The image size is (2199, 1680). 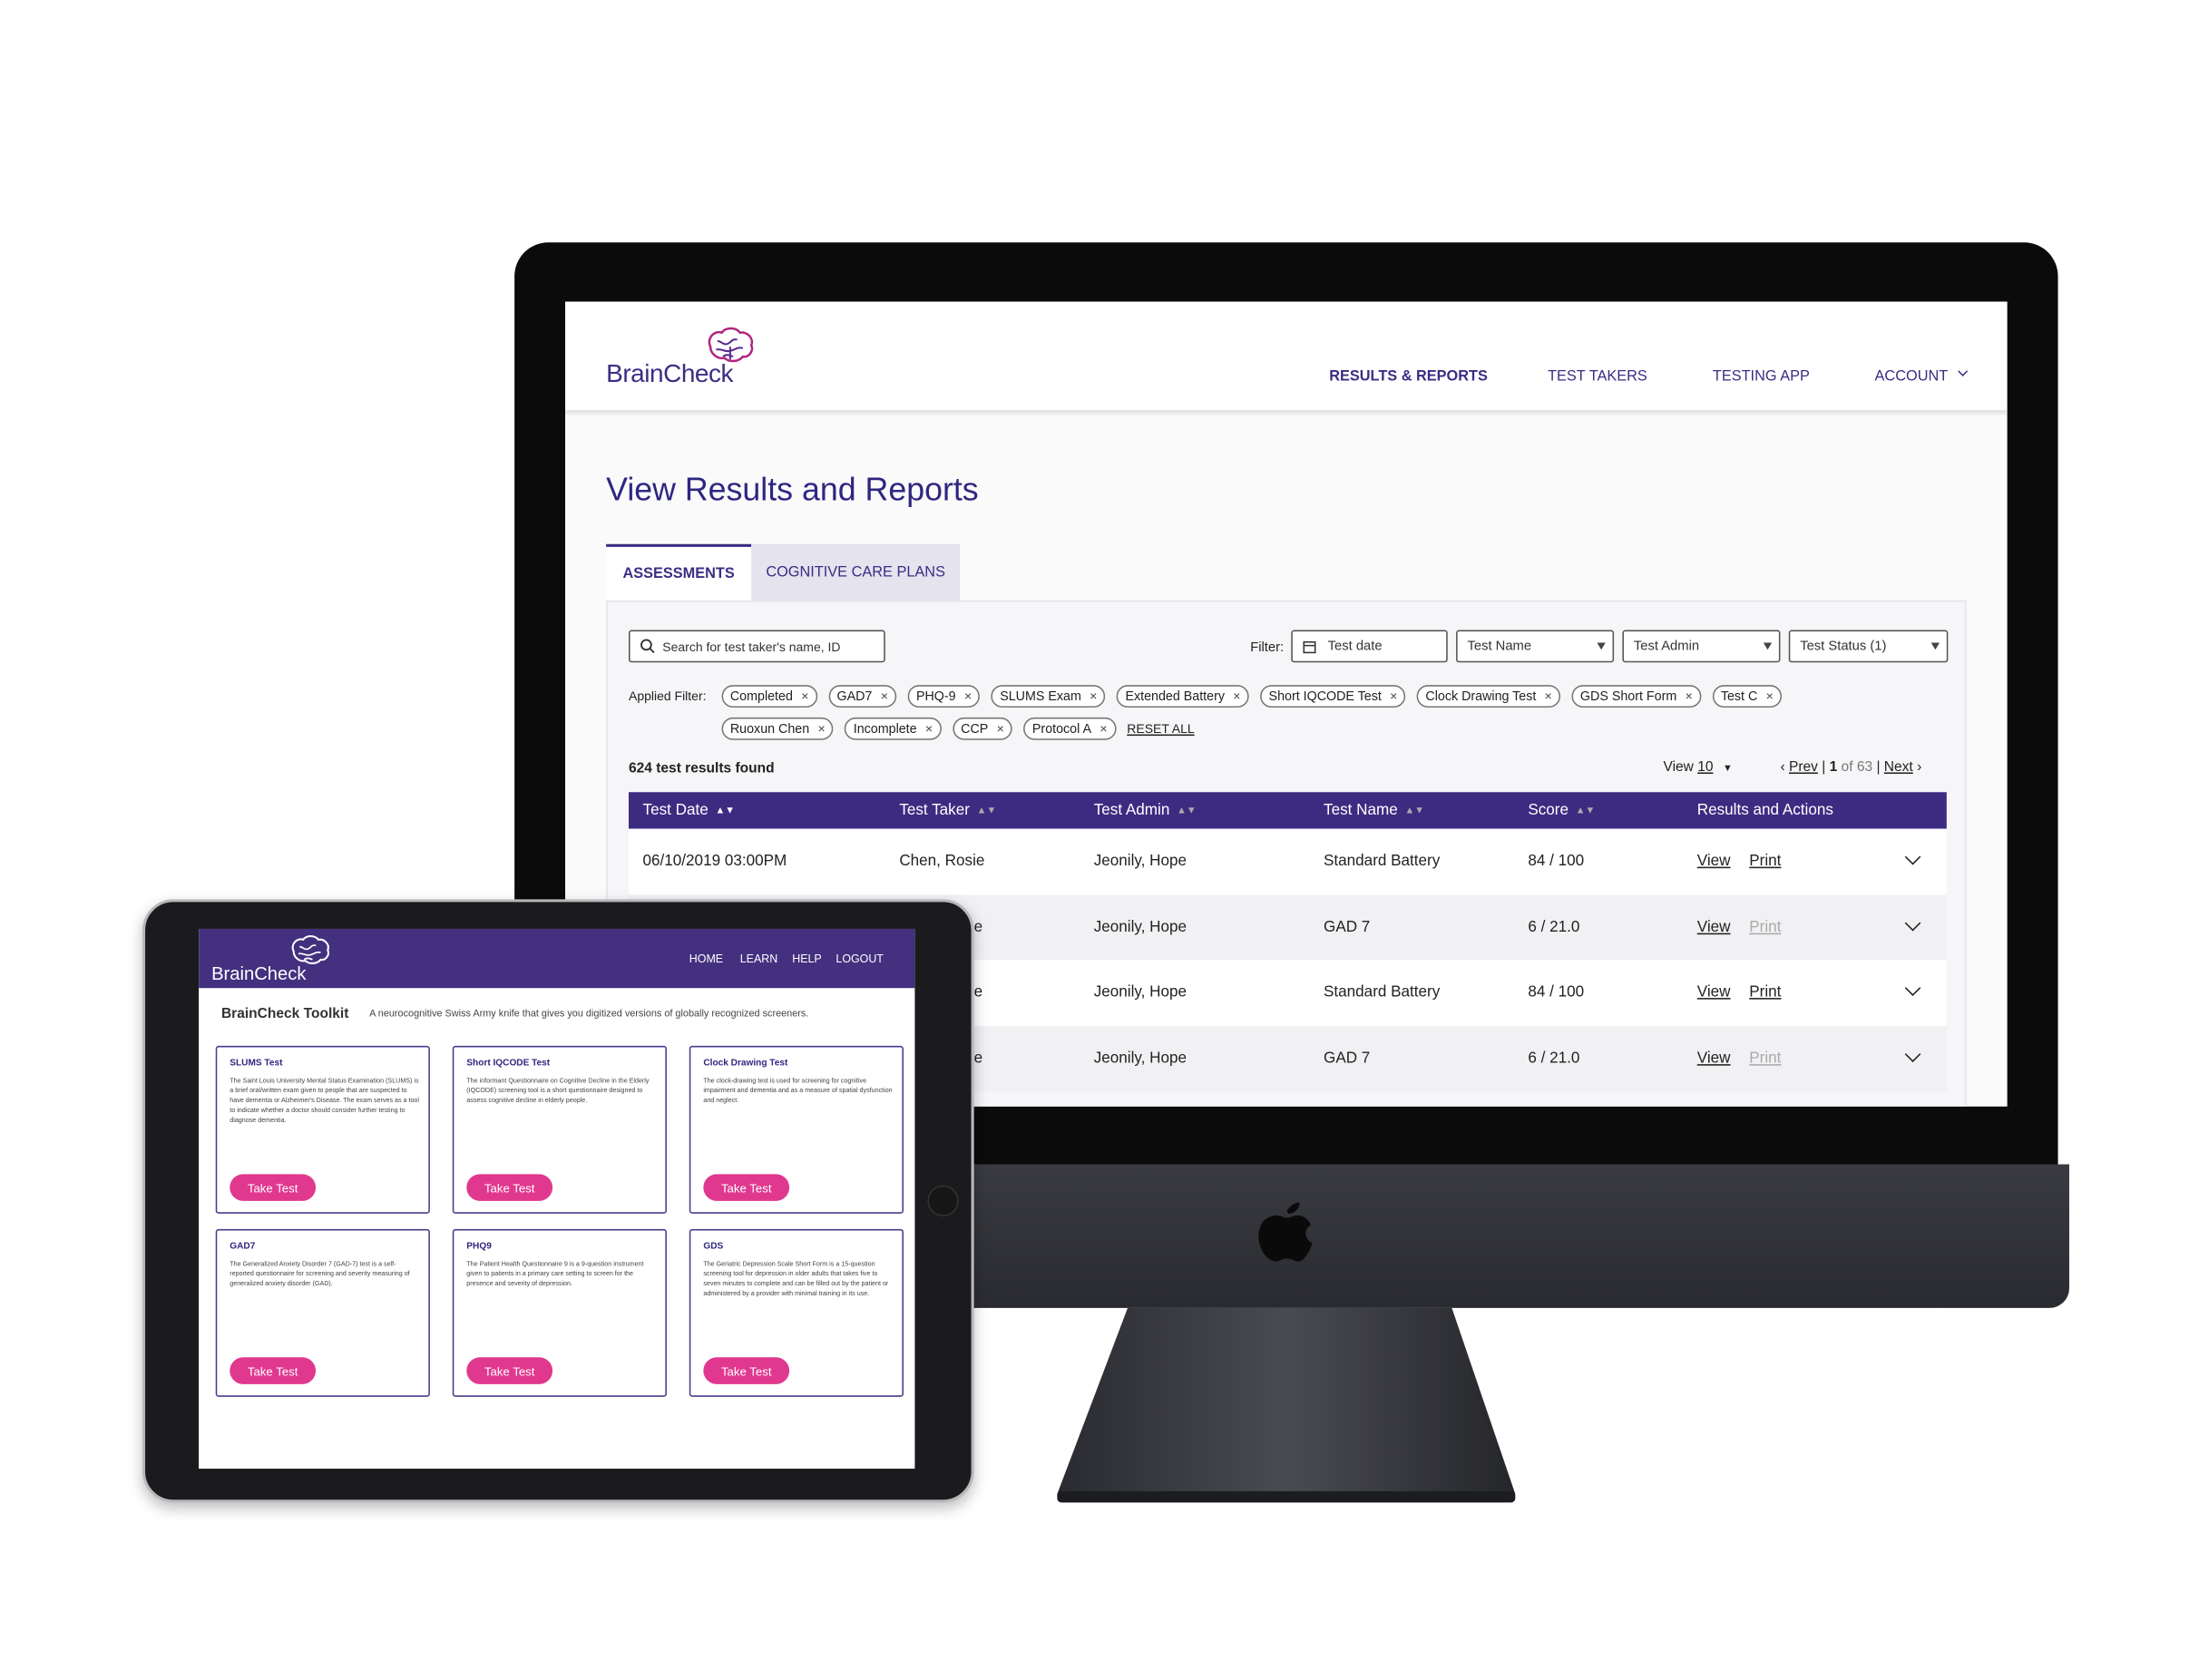 What do you see at coordinates (769, 729) in the screenshot?
I see `chip-label: Ruoxun Chen` at bounding box center [769, 729].